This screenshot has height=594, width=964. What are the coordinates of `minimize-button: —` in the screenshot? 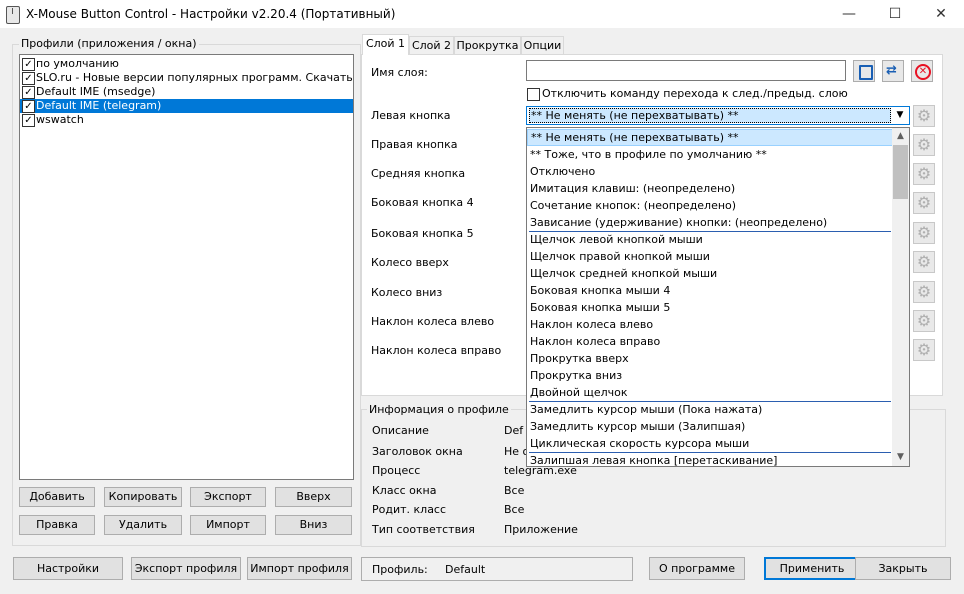 It's located at (849, 14).